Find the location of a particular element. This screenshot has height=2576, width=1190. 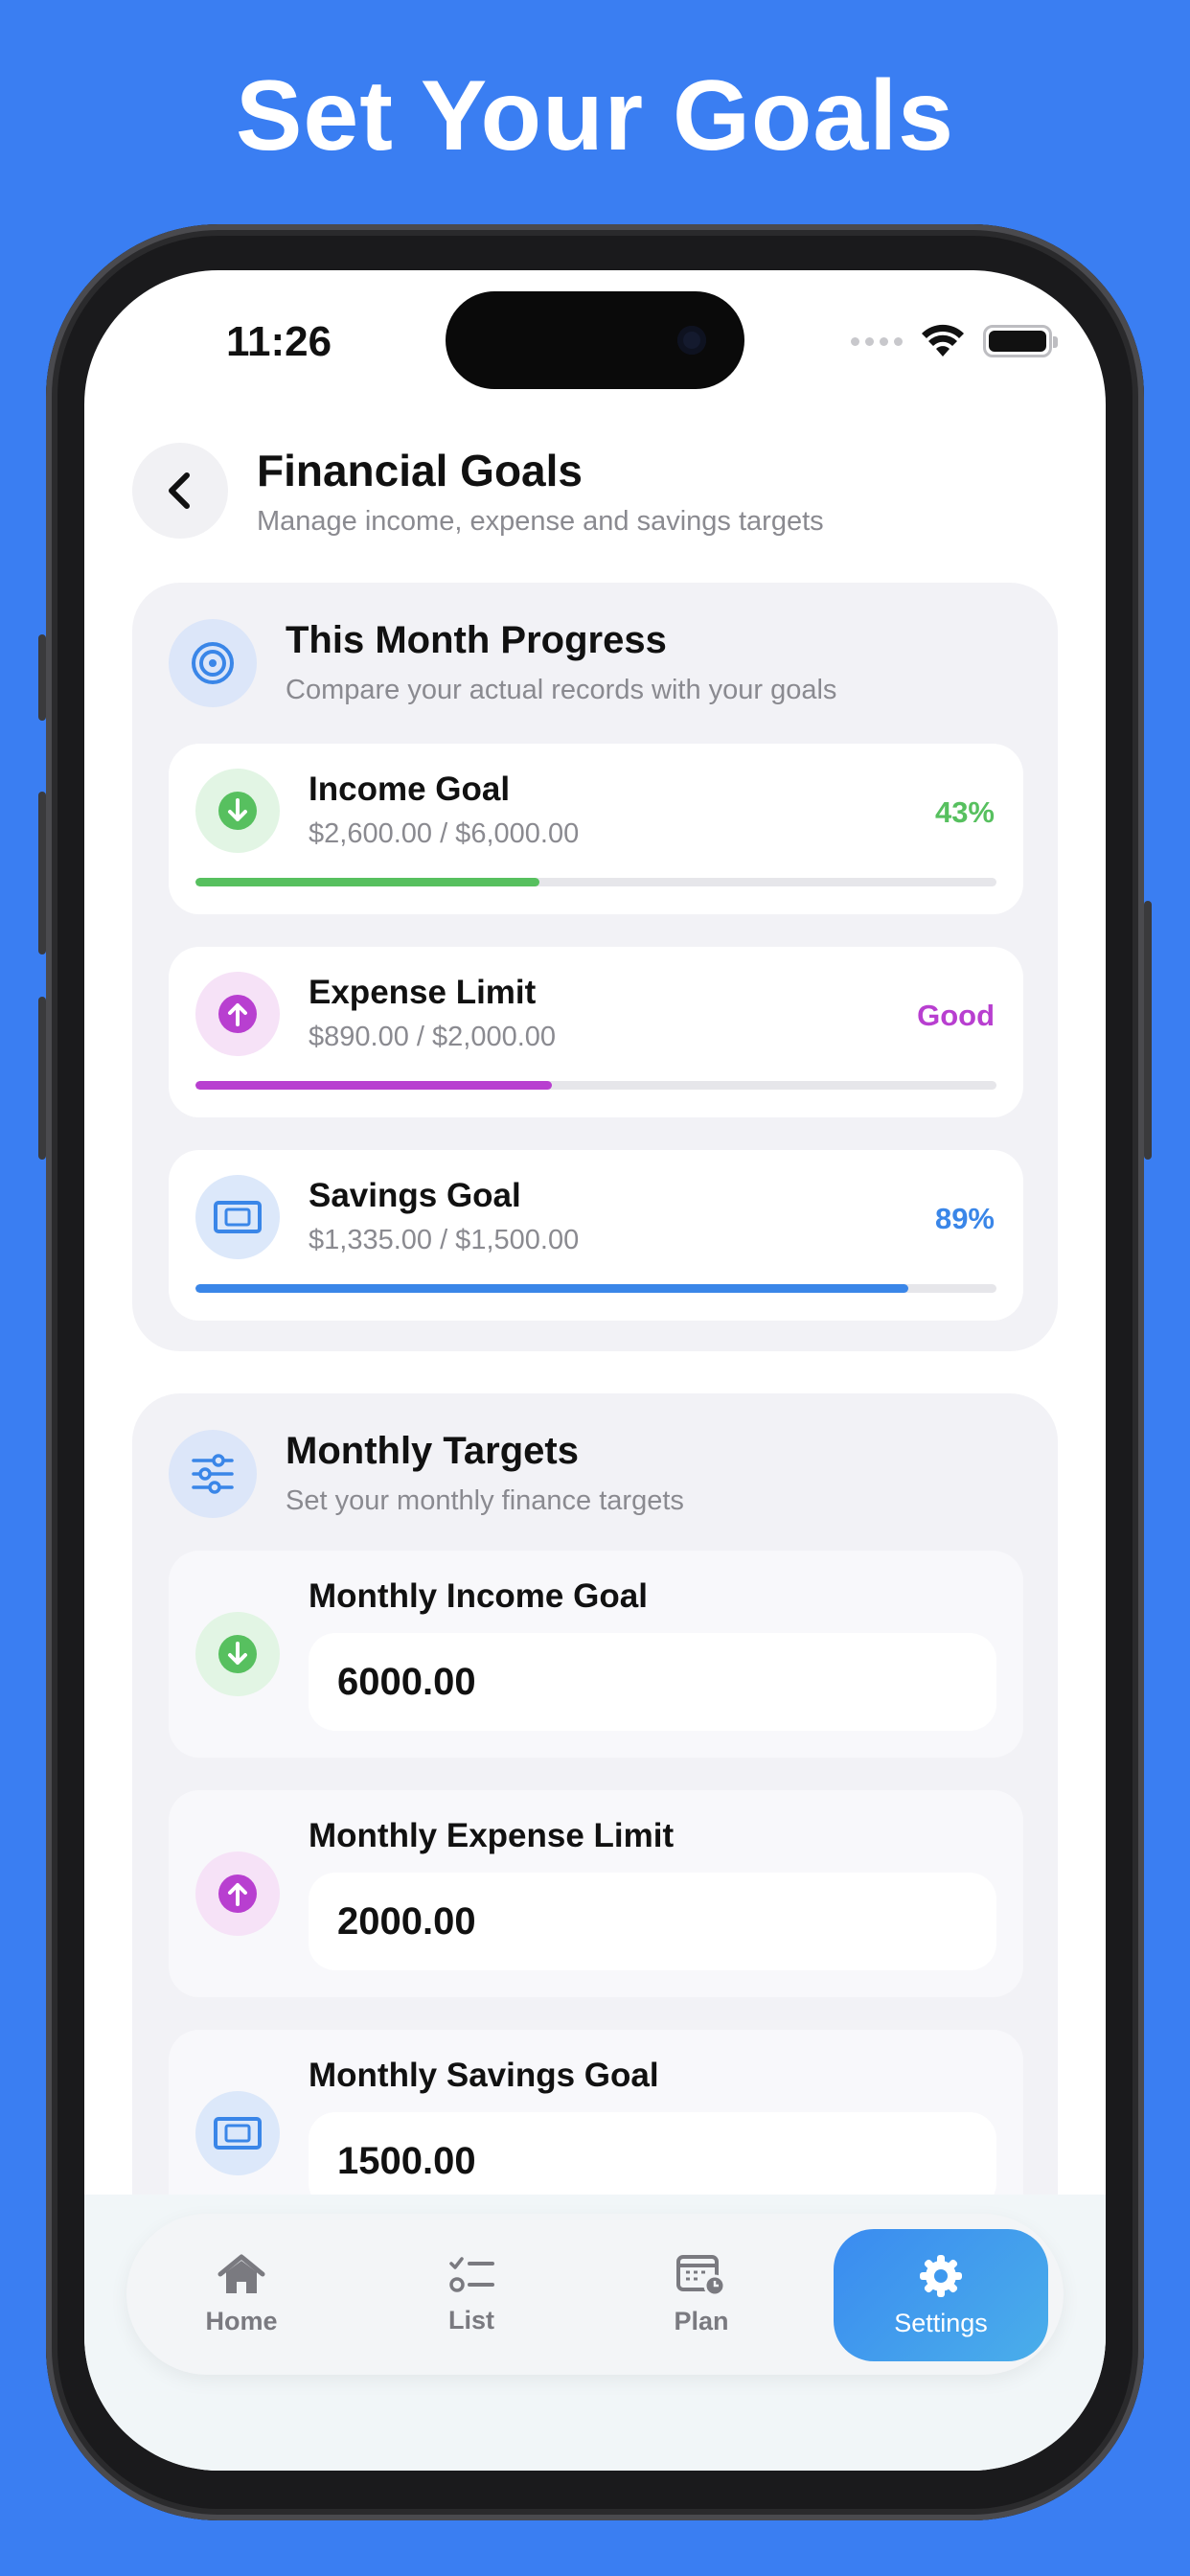

checklist-icon is located at coordinates (472, 2274).